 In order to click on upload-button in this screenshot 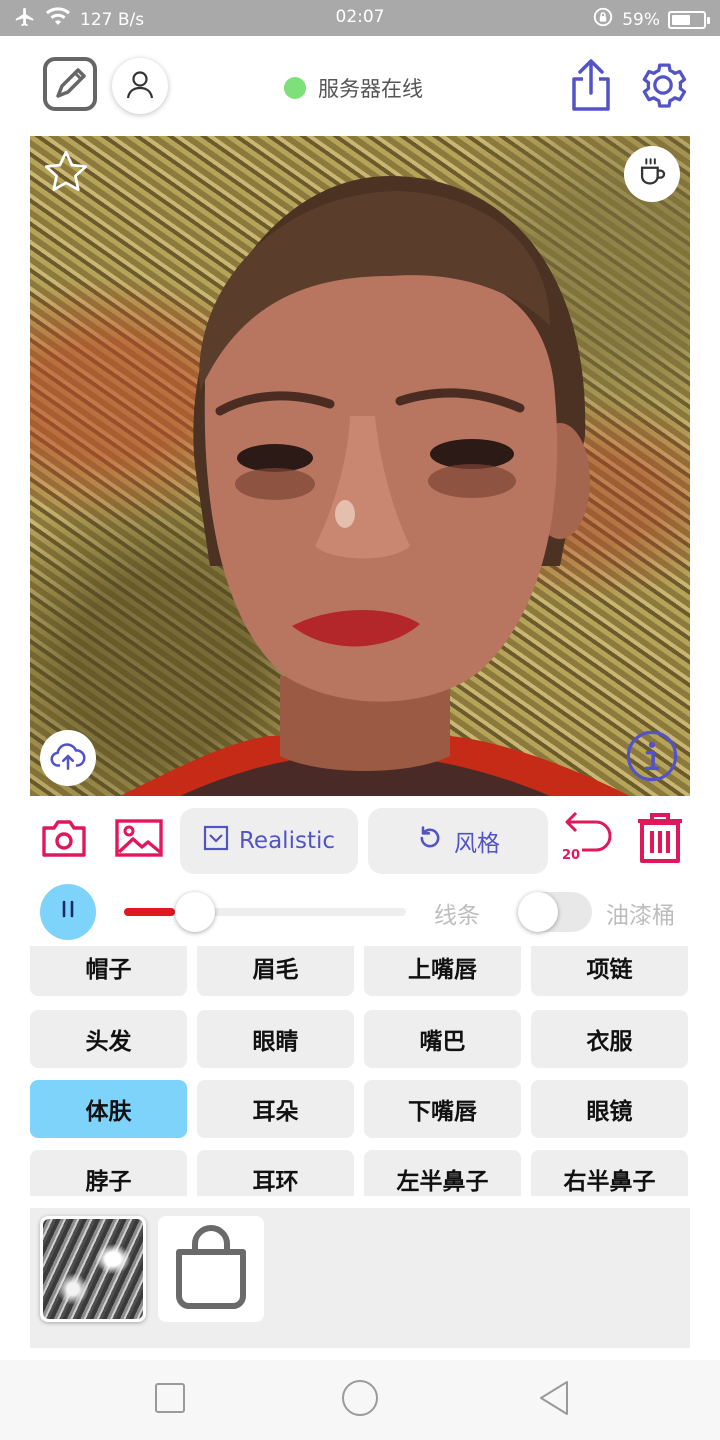, I will do `click(68, 758)`.